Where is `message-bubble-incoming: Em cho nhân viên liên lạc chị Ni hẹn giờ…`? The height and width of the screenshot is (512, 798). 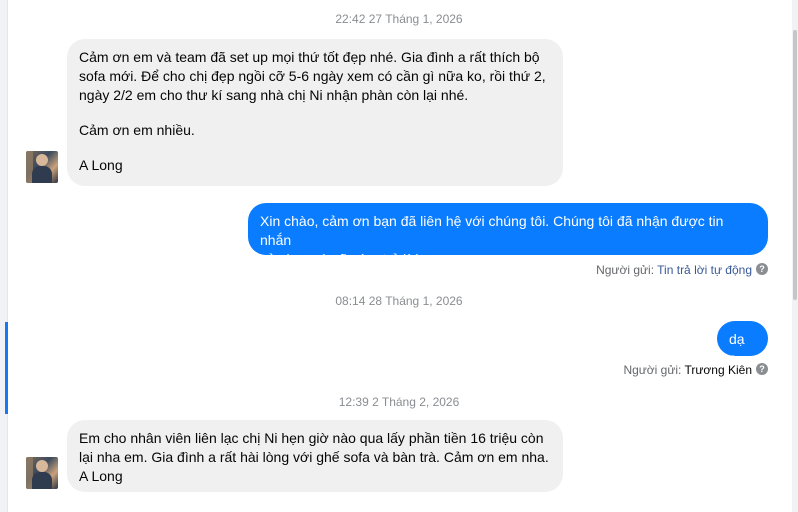 message-bubble-incoming: Em cho nhân viên liên lạc chị Ni hẹn giờ… is located at coordinates (315, 456).